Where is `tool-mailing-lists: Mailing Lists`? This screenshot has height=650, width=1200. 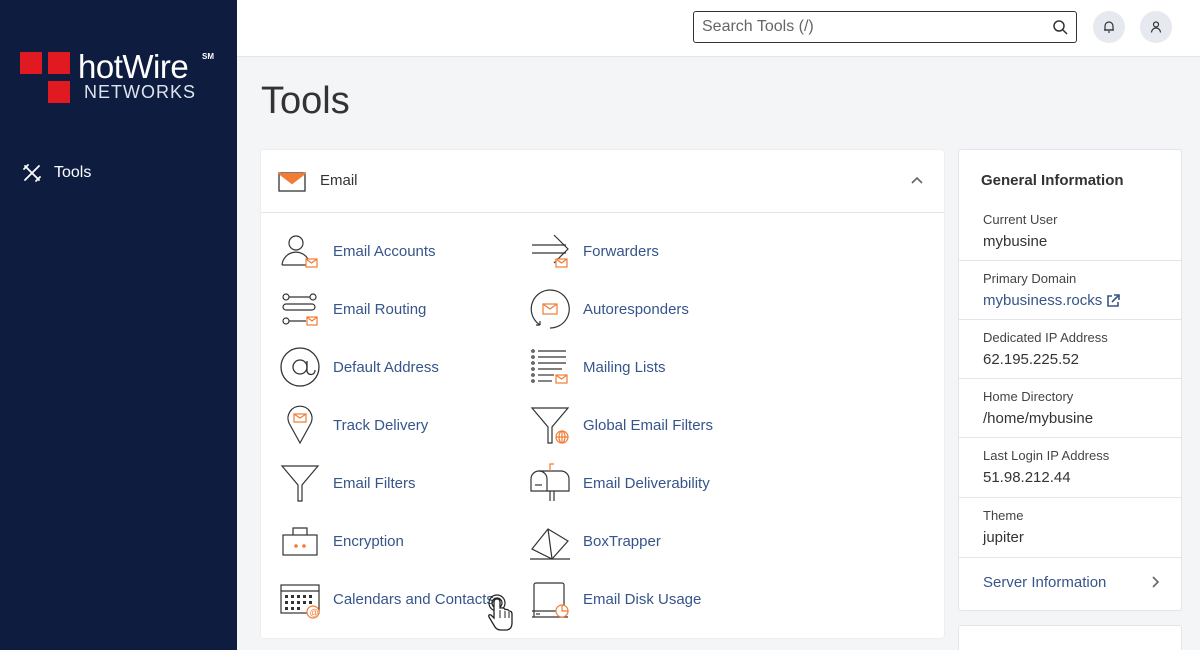 tool-mailing-lists: Mailing Lists is located at coordinates (597, 367).